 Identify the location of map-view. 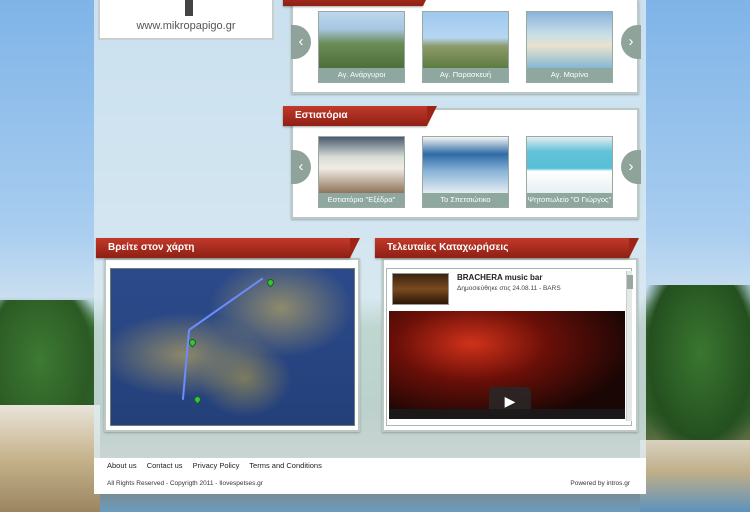
(232, 347).